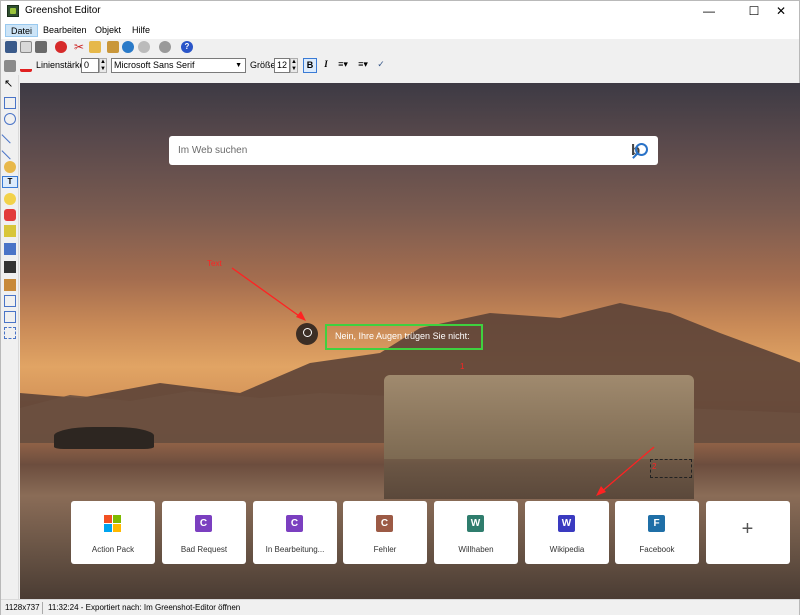 Image resolution: width=800 pixels, height=615 pixels. I want to click on web-search-box: Im Web suchen b, so click(413, 150).